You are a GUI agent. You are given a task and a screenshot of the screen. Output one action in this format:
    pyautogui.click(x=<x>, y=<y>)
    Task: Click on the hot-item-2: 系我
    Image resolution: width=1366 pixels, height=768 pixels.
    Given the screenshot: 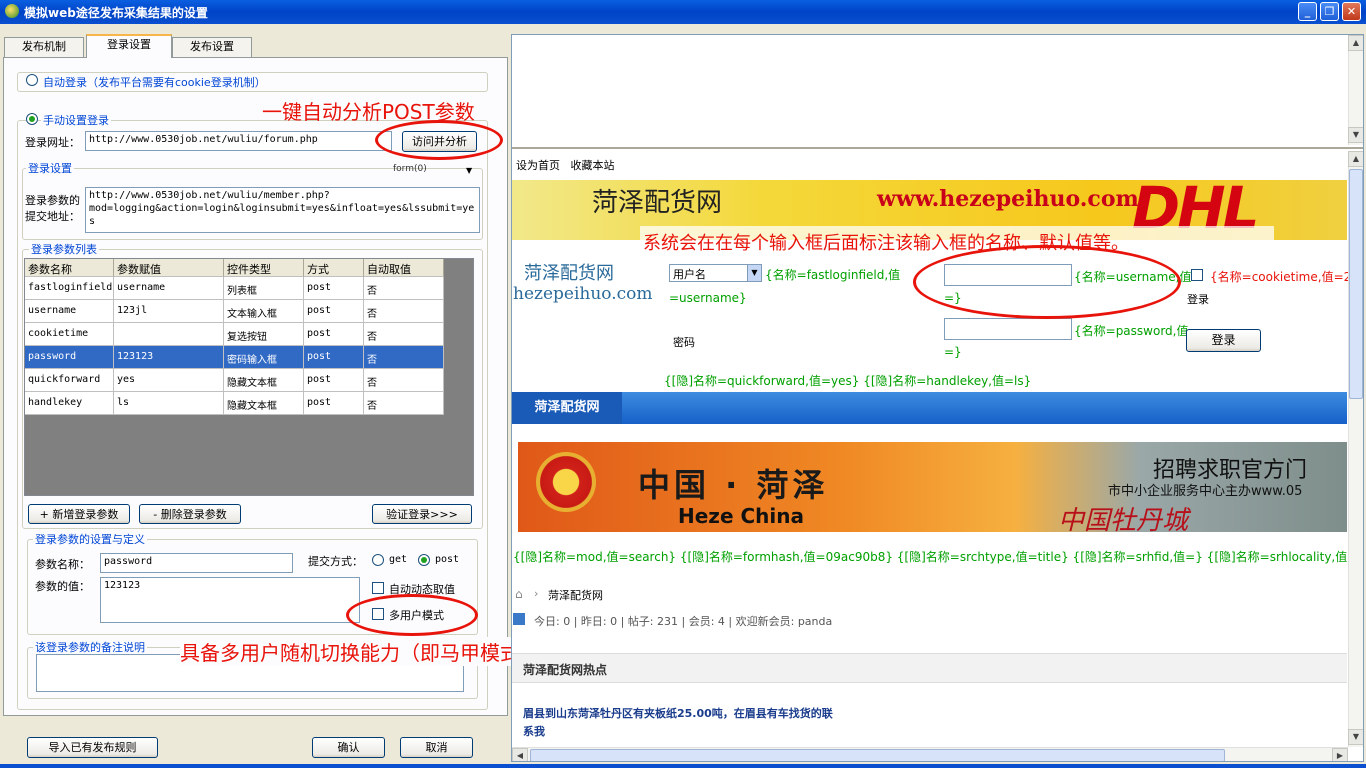 What is the action you would take?
    pyautogui.click(x=534, y=731)
    